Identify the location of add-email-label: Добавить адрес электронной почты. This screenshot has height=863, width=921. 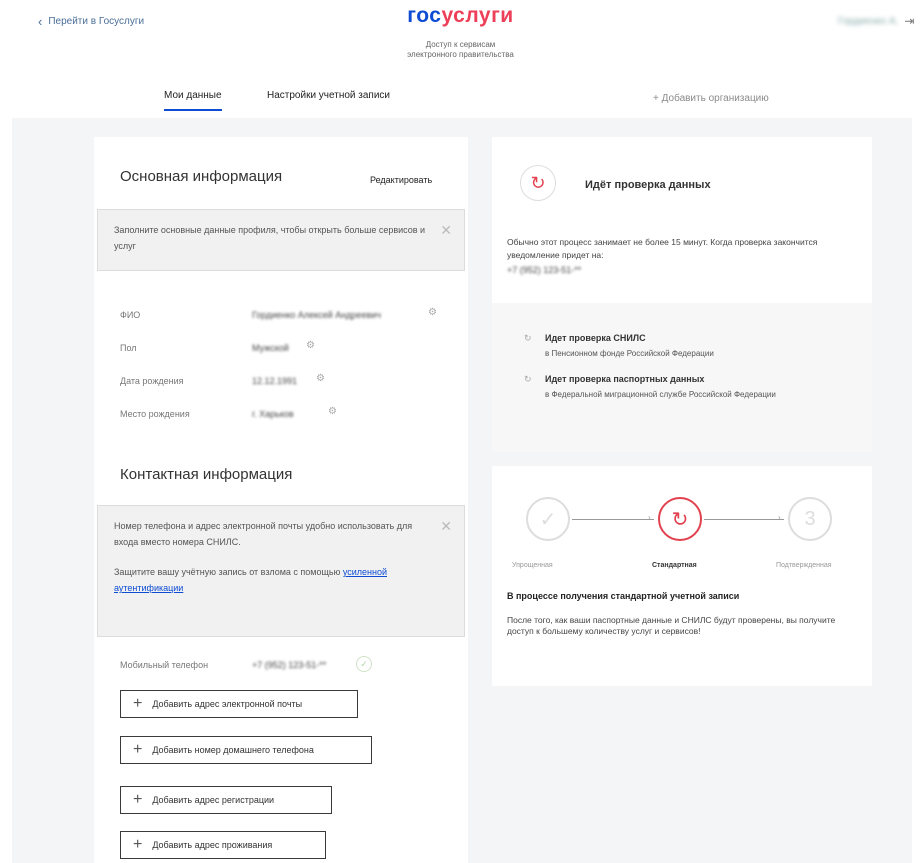
(227, 704).